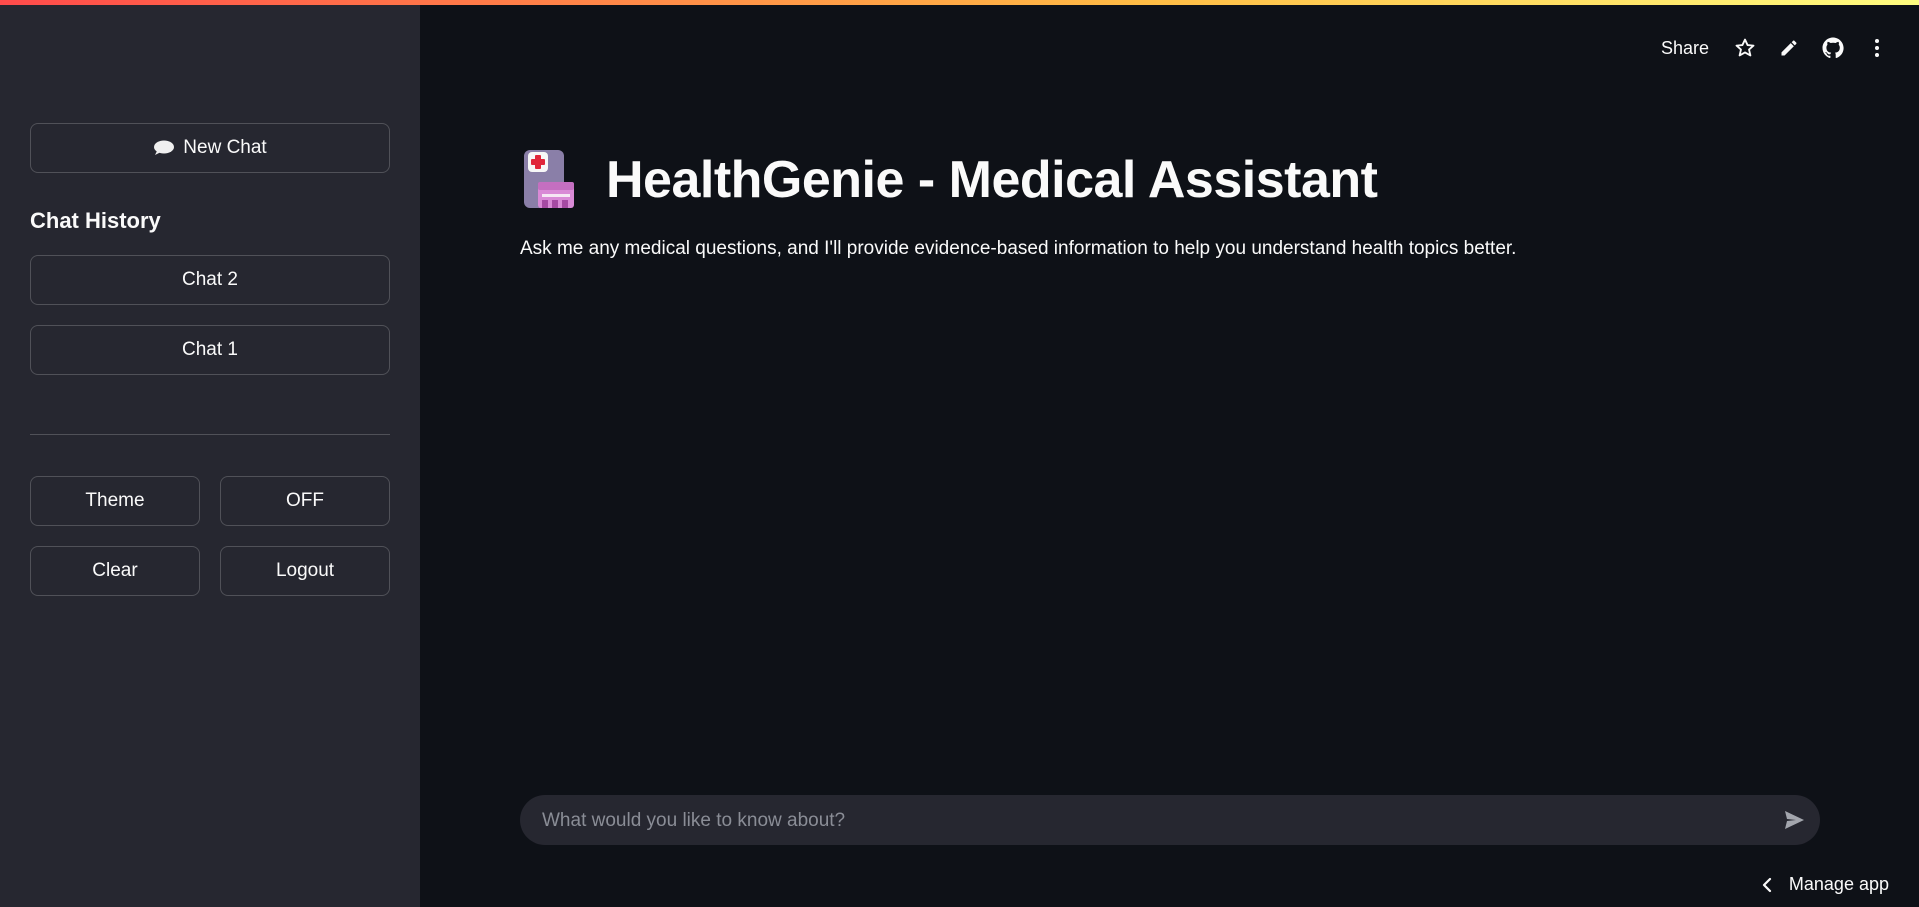 The width and height of the screenshot is (1919, 907). I want to click on star-icon, so click(1745, 48).